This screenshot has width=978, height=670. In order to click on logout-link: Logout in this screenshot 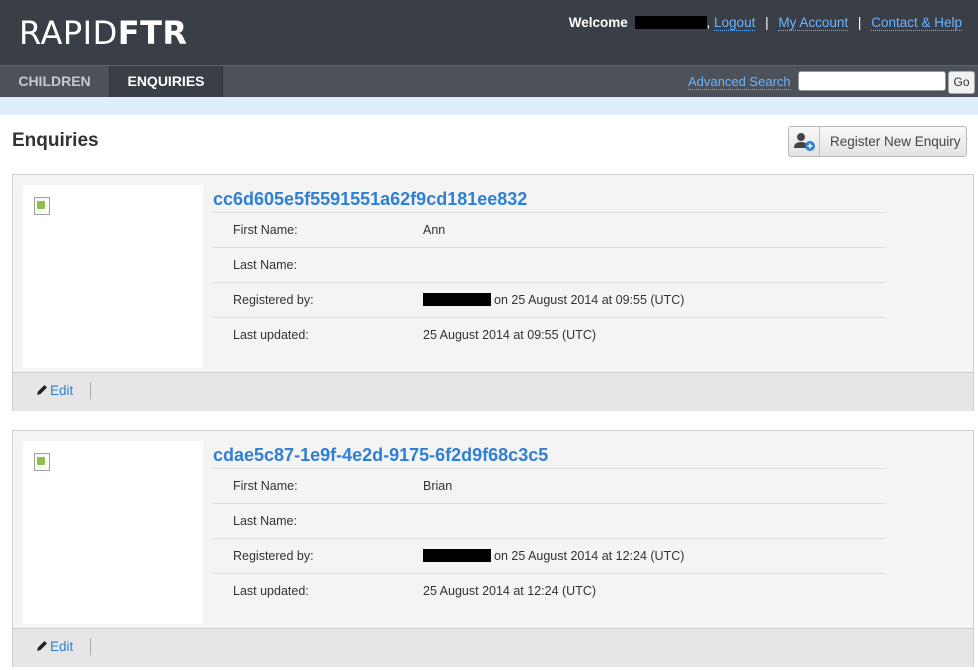, I will do `click(735, 23)`.